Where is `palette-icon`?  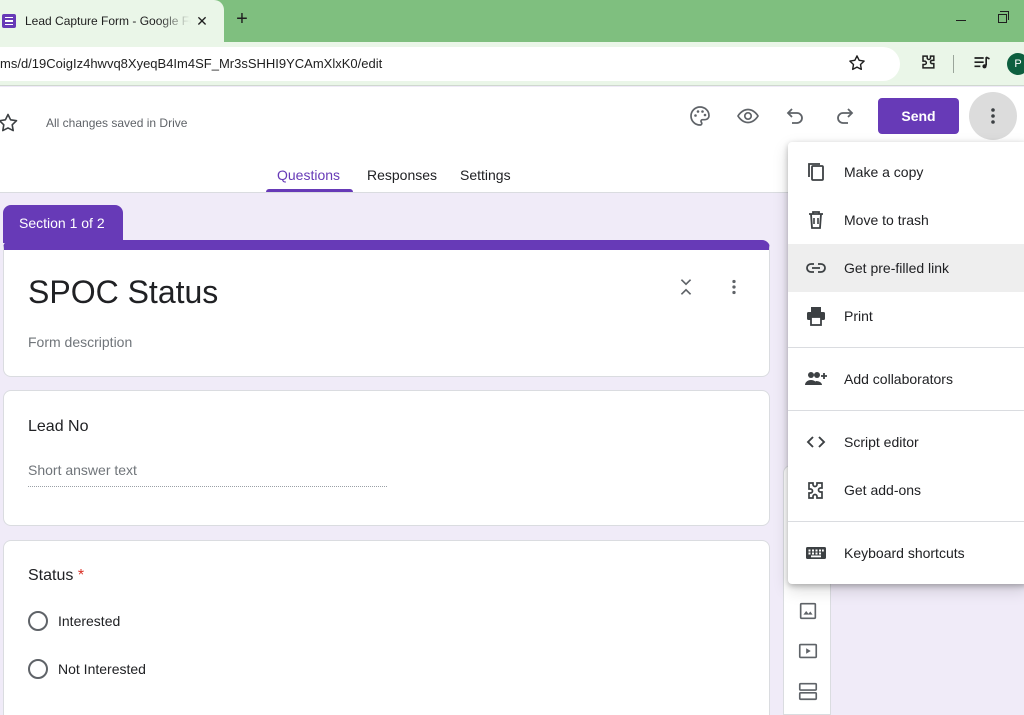
palette-icon is located at coordinates (700, 116).